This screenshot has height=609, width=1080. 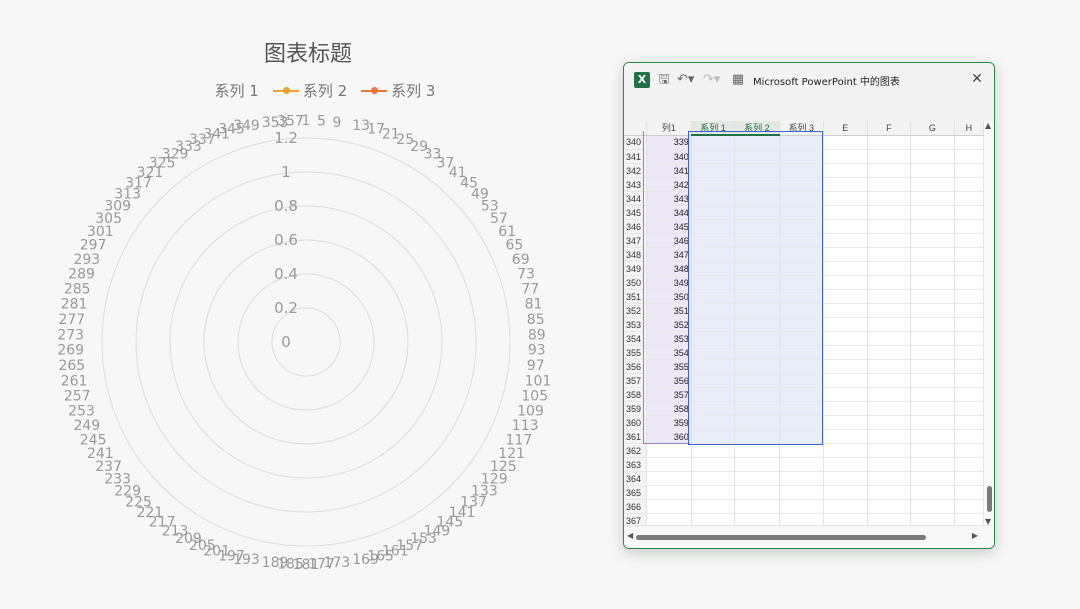 I want to click on table-row: 357 356, so click(x=804, y=380).